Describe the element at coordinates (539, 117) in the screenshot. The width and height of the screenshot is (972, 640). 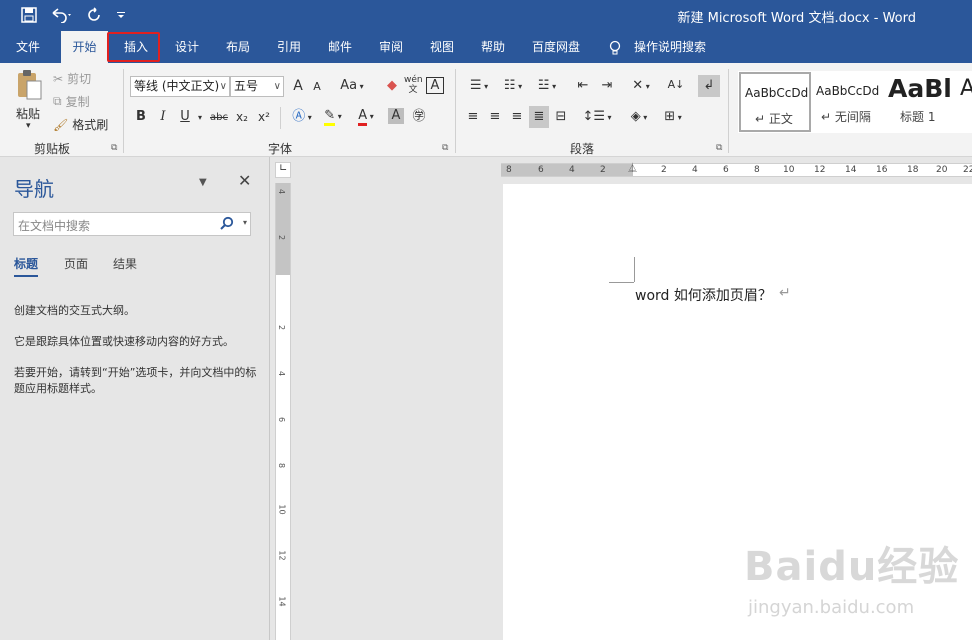
I see `justify-icon: ≣` at that location.